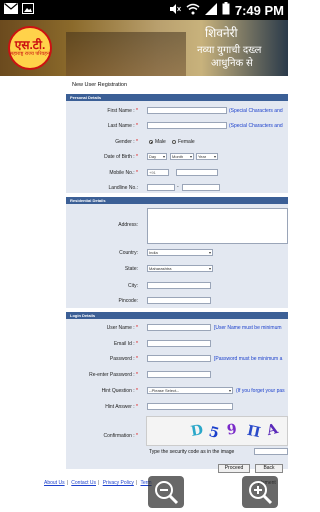 The height and width of the screenshot is (512, 320). I want to click on email-input, so click(179, 343).